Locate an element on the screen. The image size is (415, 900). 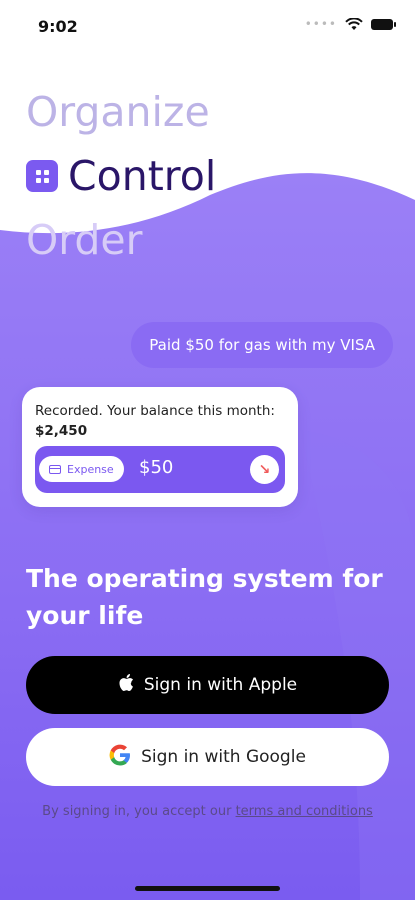
google-icon is located at coordinates (120, 757).